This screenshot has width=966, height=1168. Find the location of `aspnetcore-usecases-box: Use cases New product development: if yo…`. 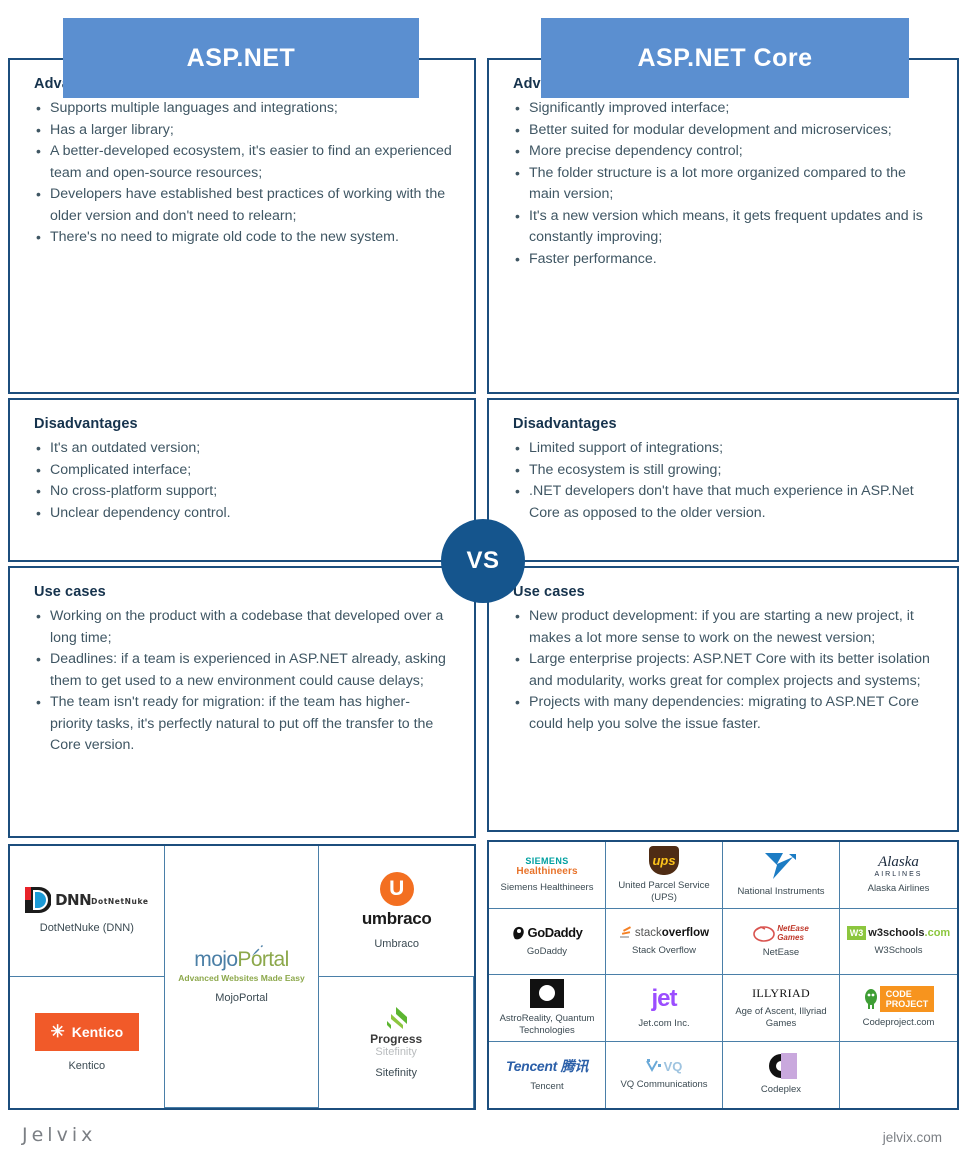

aspnetcore-usecases-box: Use cases New product development: if yo… is located at coordinates (723, 699).